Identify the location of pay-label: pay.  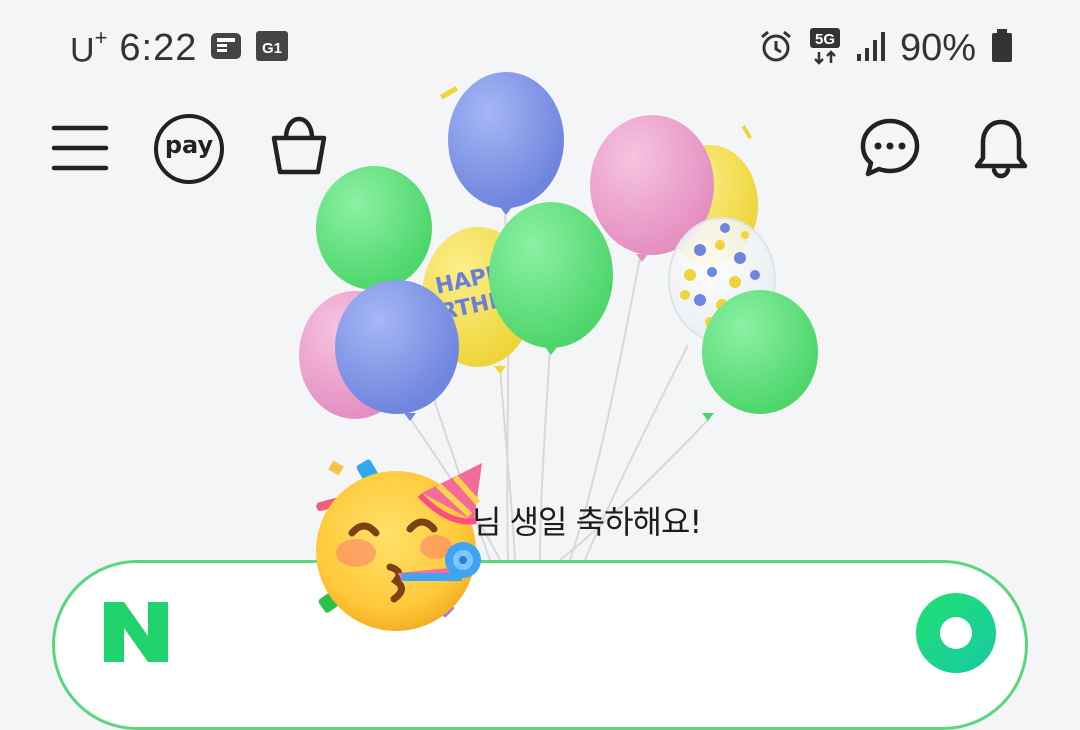
(189, 145).